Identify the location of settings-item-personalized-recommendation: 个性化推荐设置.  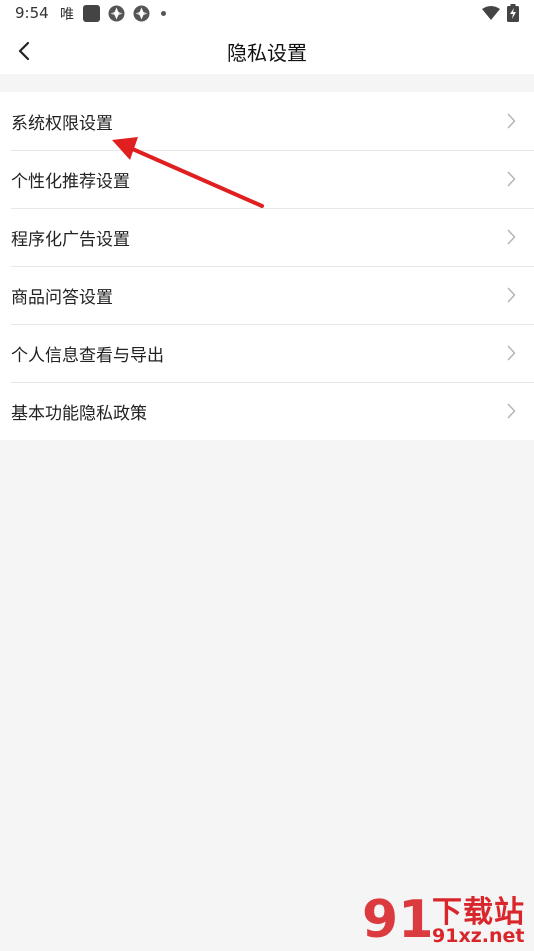
(267, 179).